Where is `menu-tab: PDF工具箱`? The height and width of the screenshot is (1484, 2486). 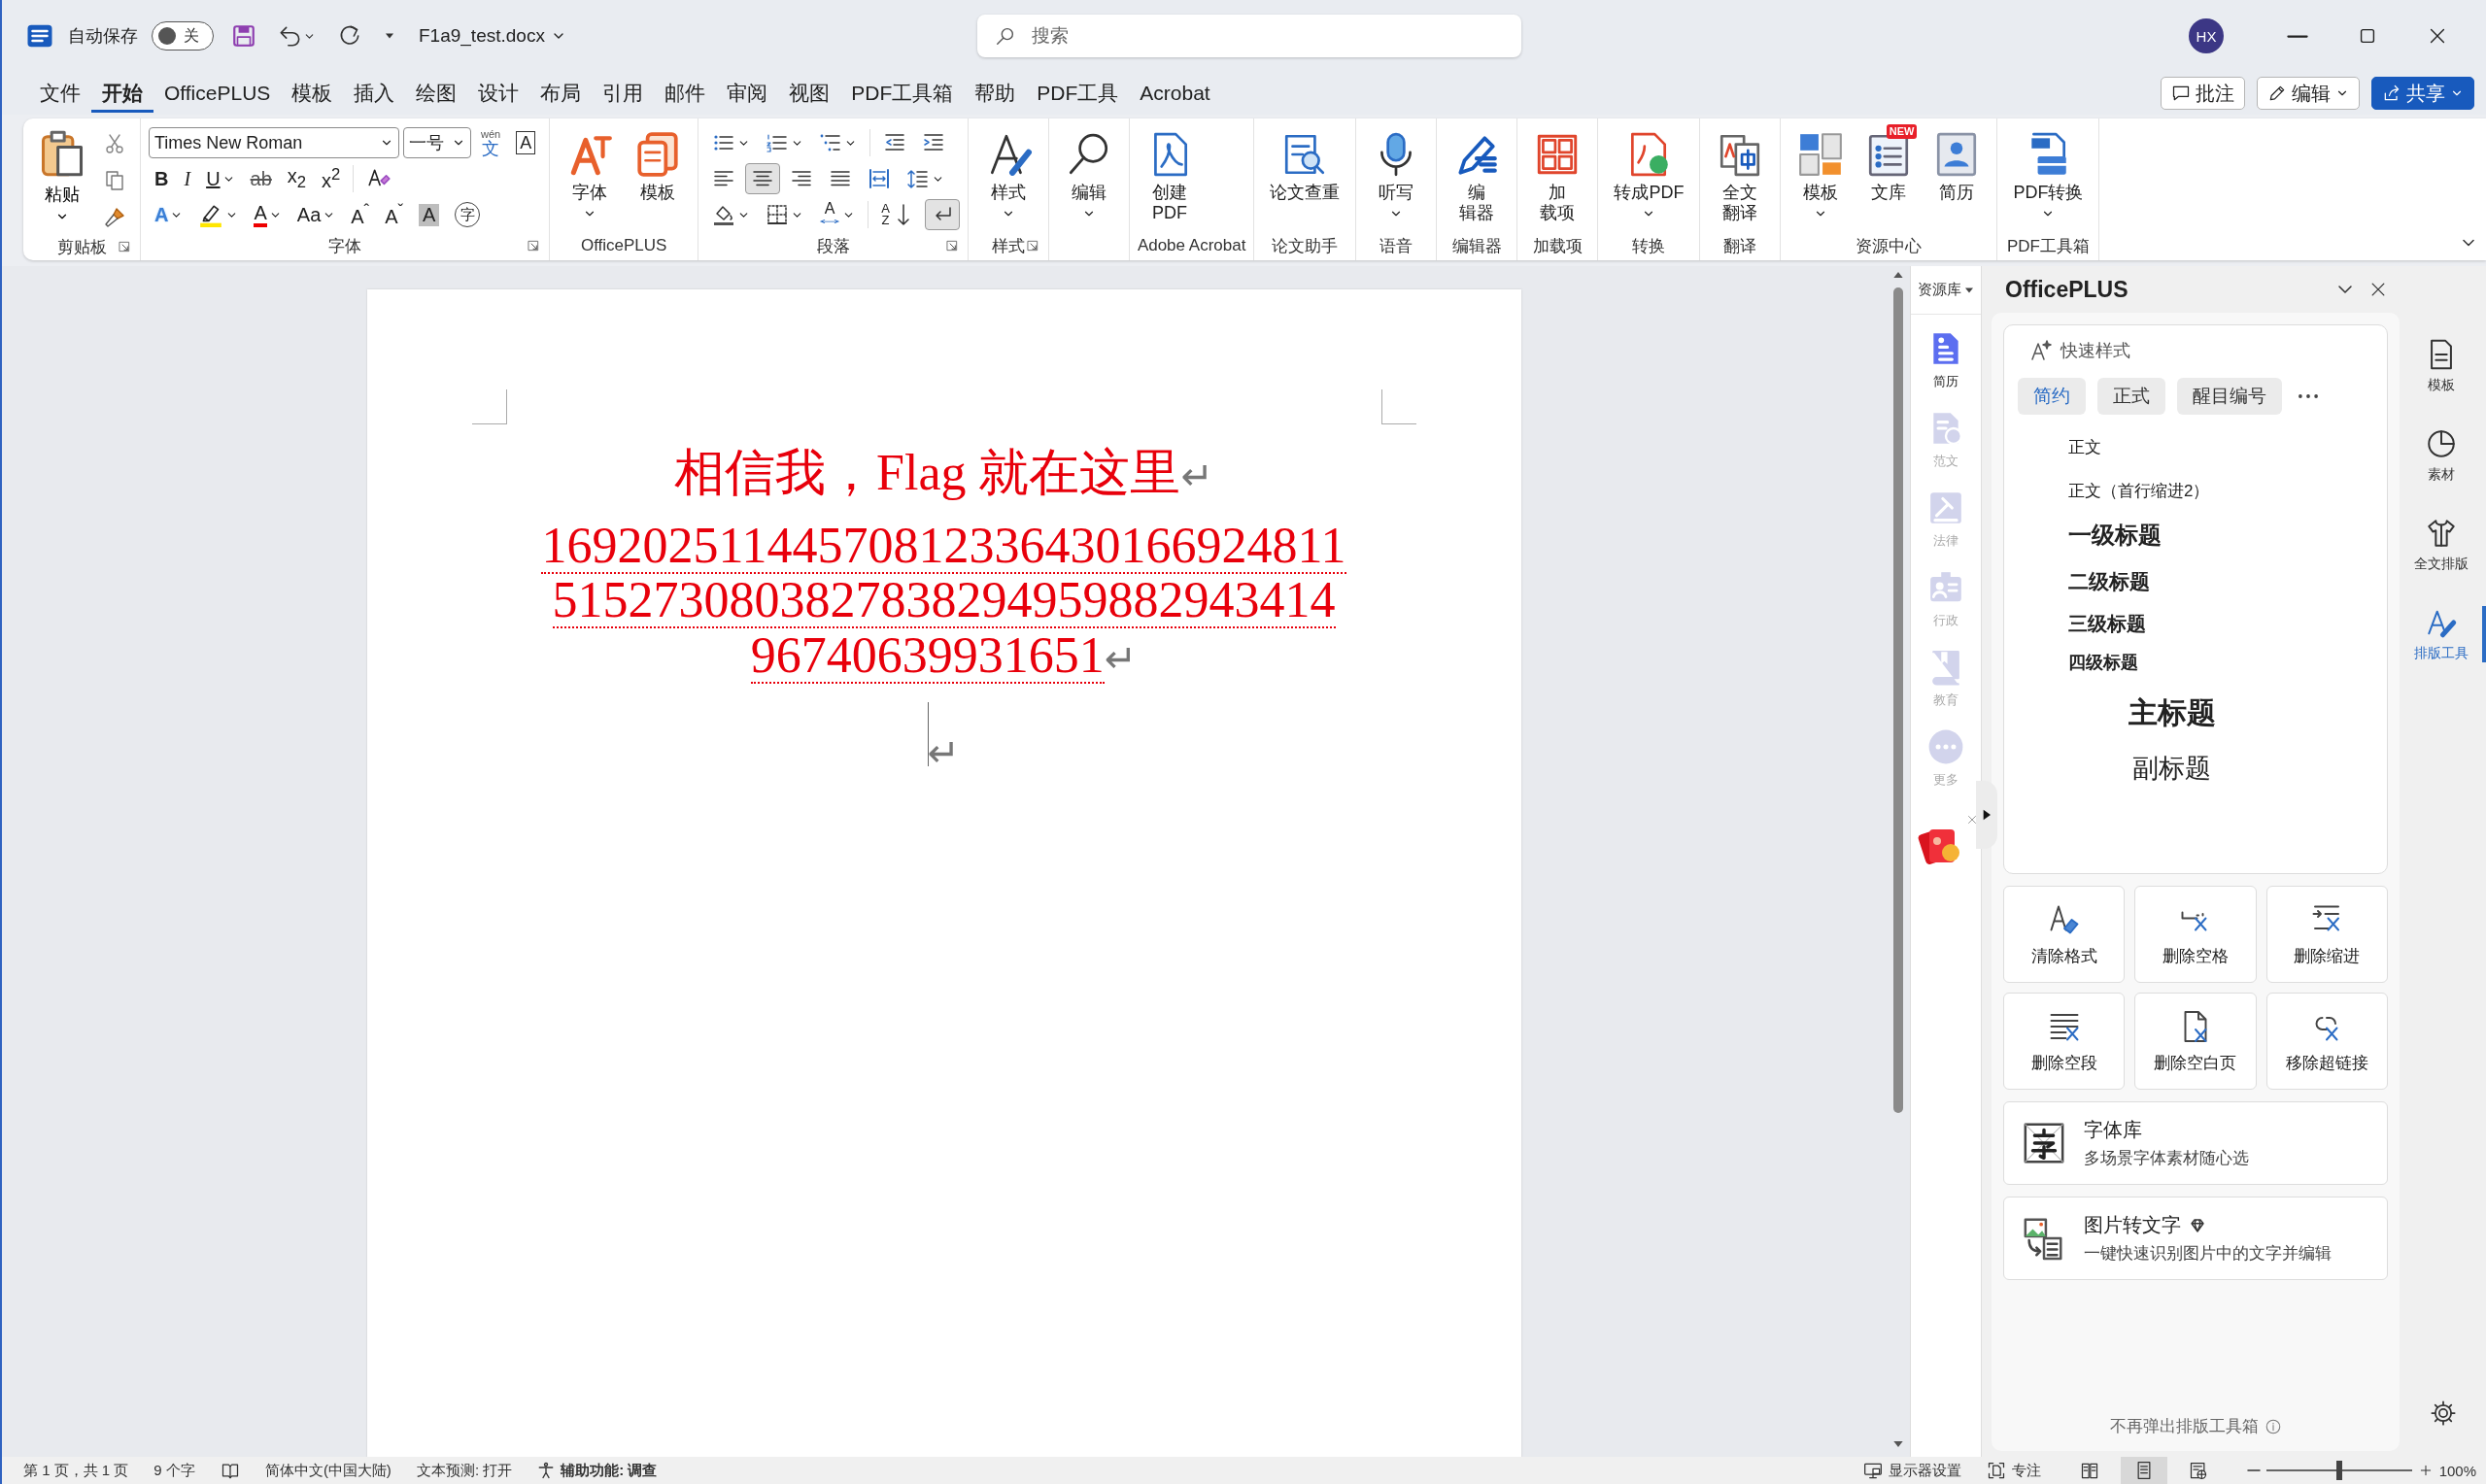
menu-tab: PDF工具箱 is located at coordinates (902, 94).